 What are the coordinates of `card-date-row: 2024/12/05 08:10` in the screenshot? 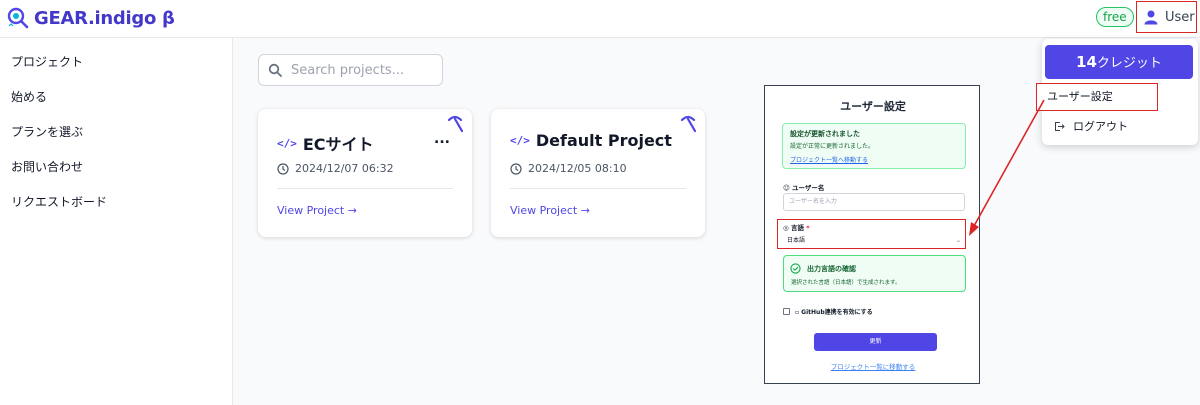 It's located at (568, 168).